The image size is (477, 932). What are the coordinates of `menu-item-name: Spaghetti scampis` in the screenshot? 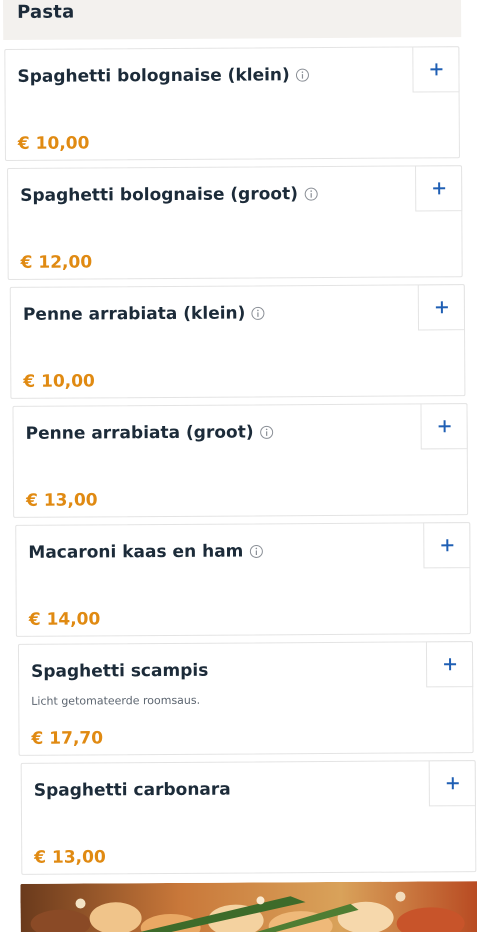 It's located at (120, 671).